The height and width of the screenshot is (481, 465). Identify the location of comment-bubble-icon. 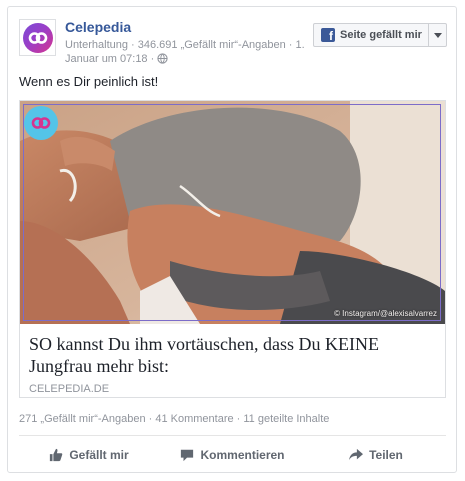
(187, 455).